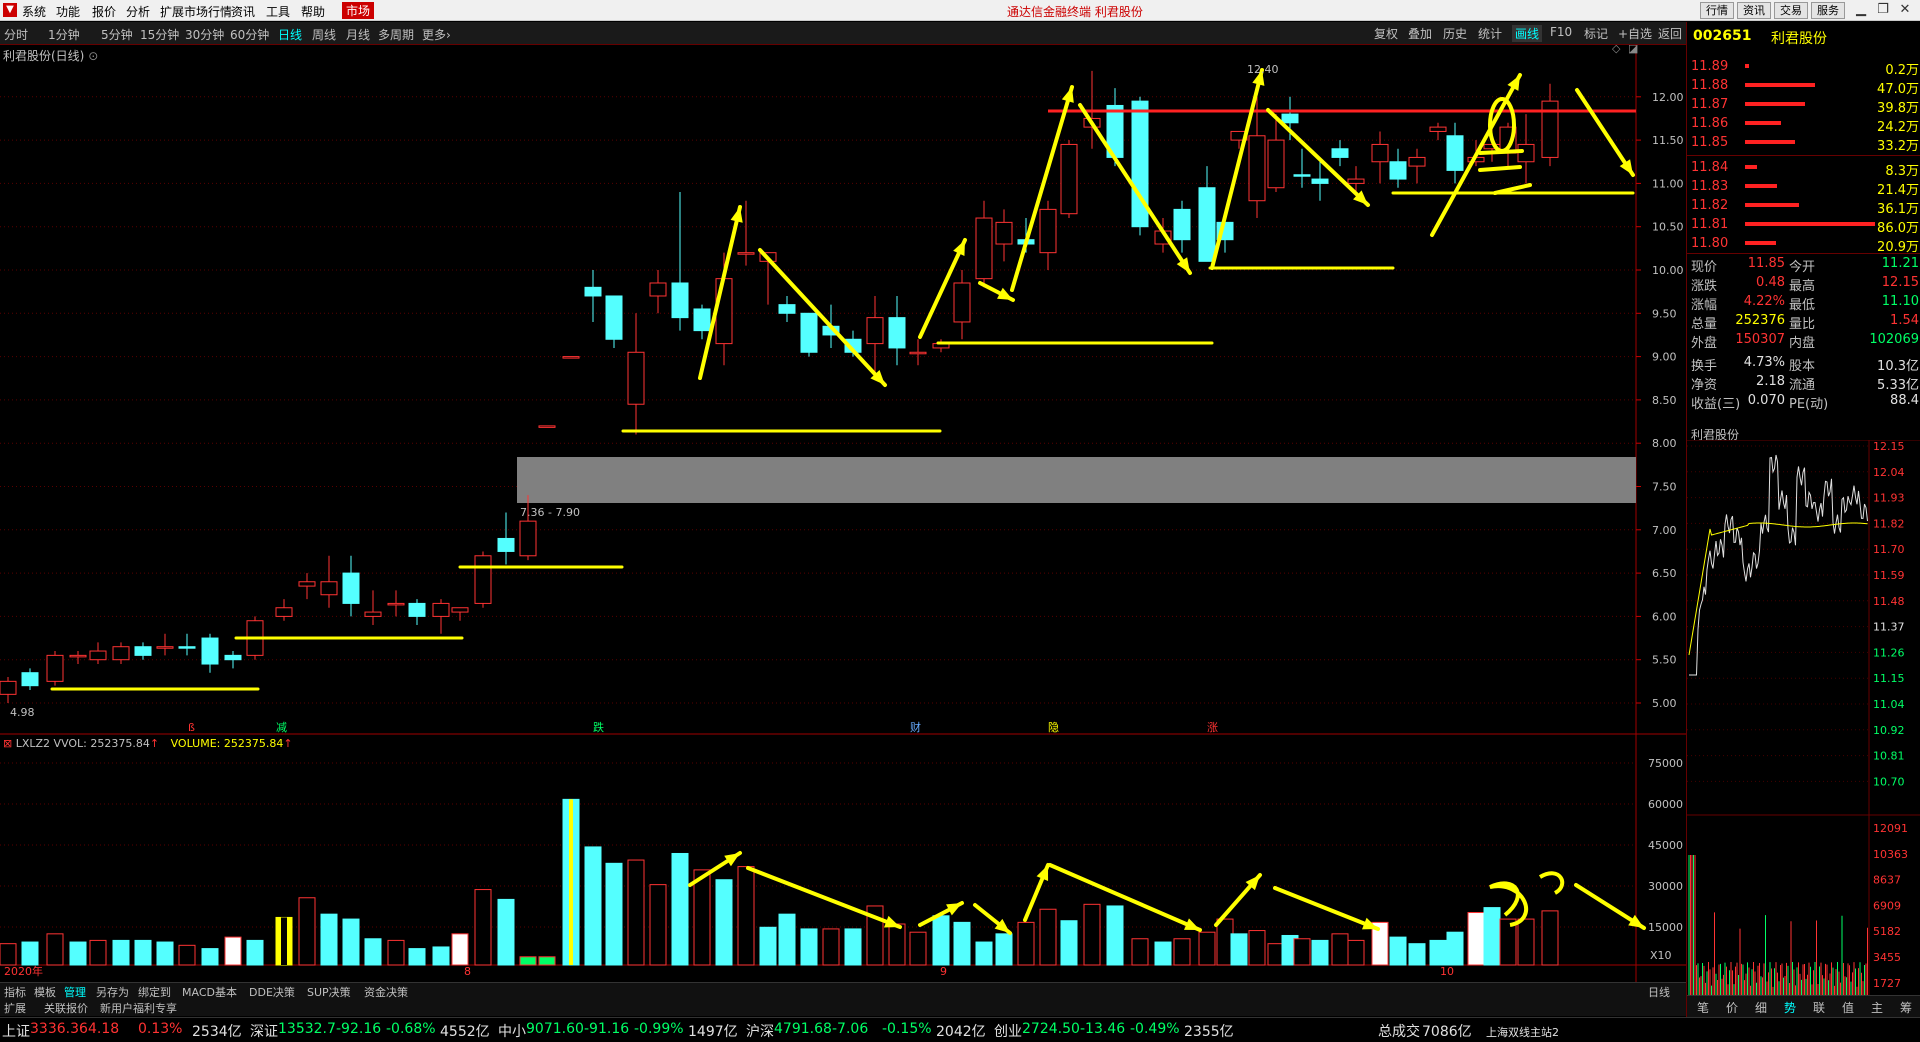  I want to click on toolbar-mark: 标记, so click(1596, 33).